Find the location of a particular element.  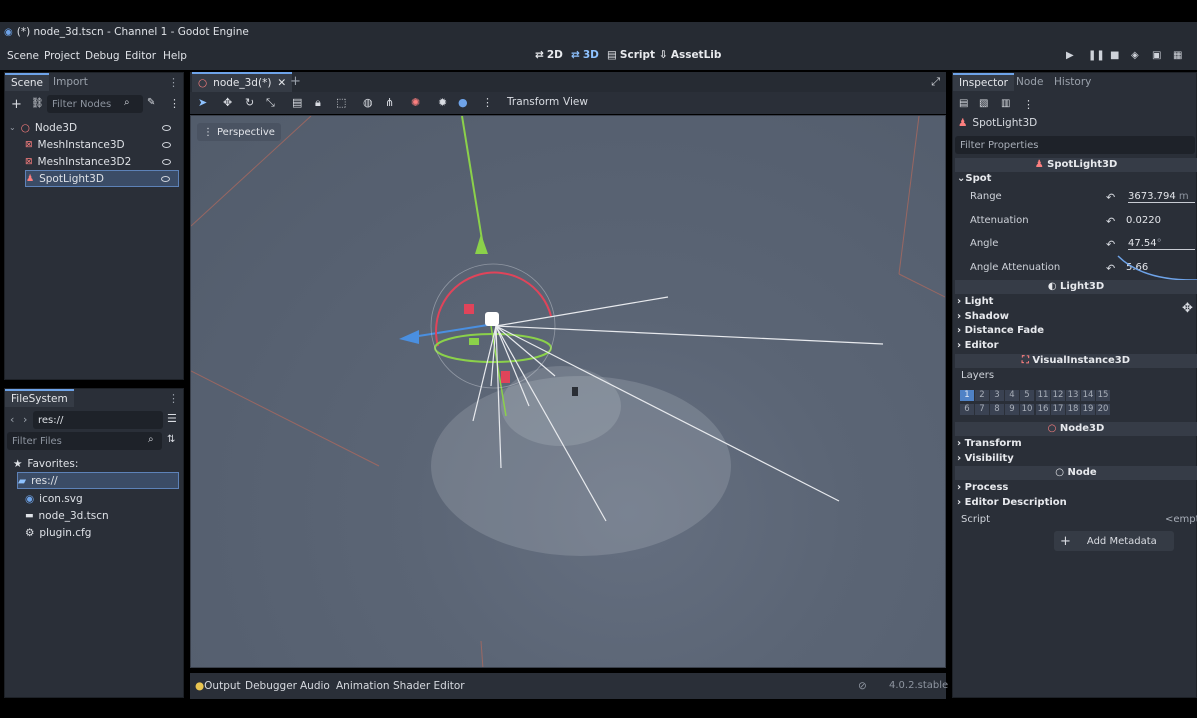

group-editor: › Editor is located at coordinates (978, 345).